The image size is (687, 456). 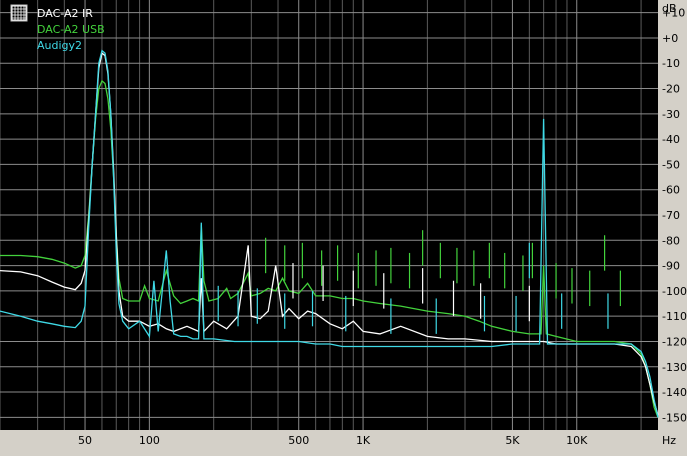 What do you see at coordinates (671, 89) in the screenshot?
I see `y-tick-label: -20` at bounding box center [671, 89].